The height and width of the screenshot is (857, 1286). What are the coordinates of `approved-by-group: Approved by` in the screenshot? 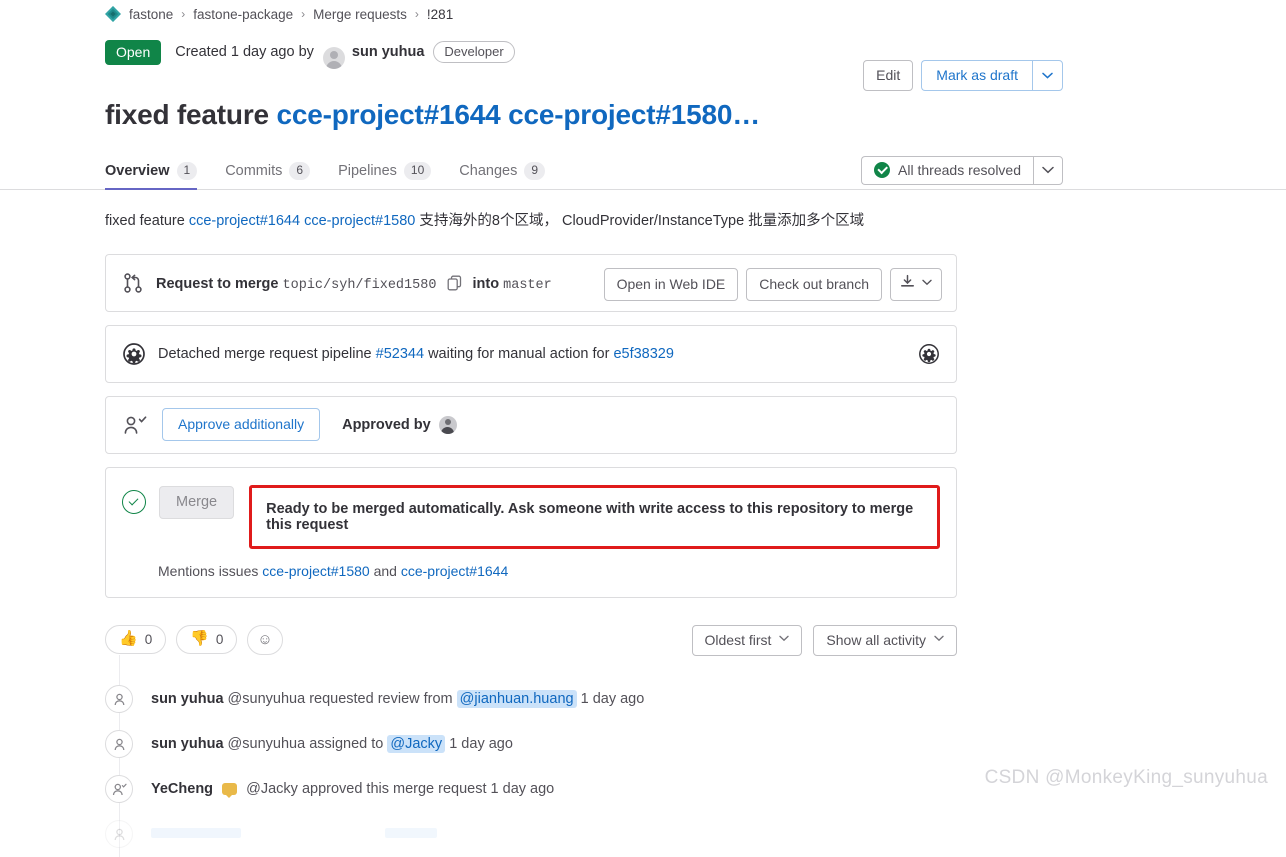 It's located at (399, 424).